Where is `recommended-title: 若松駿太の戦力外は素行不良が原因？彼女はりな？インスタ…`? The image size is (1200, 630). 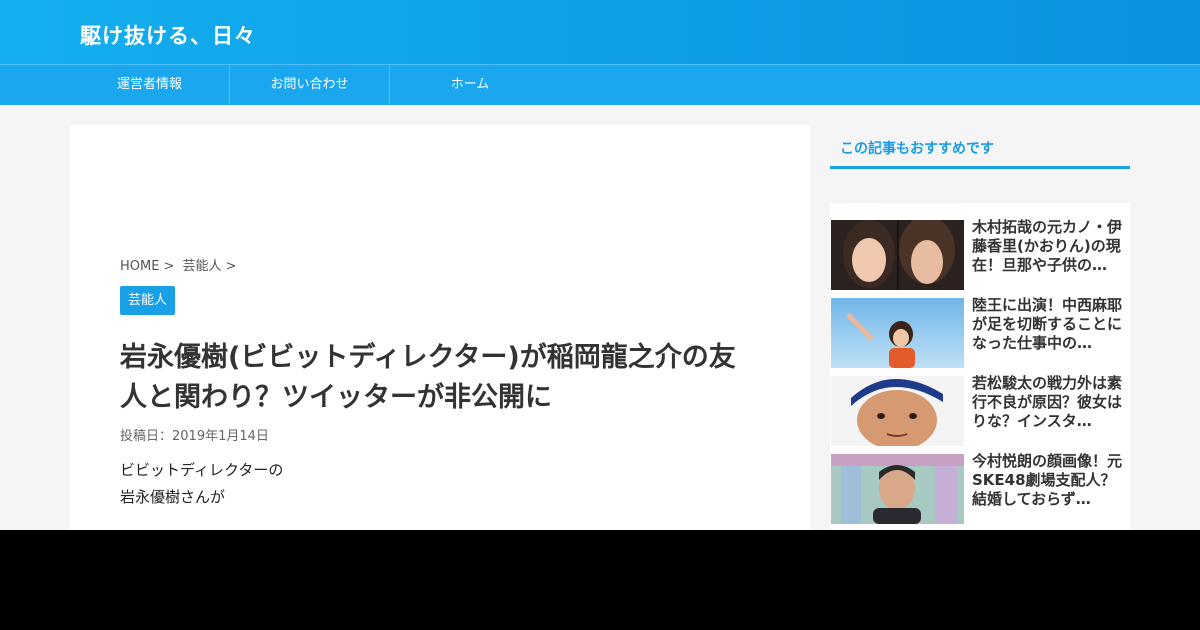
recommended-title: 若松駿太の戦力外は素行不良が原因？彼女はりな？インスタ… is located at coordinates (1051, 402).